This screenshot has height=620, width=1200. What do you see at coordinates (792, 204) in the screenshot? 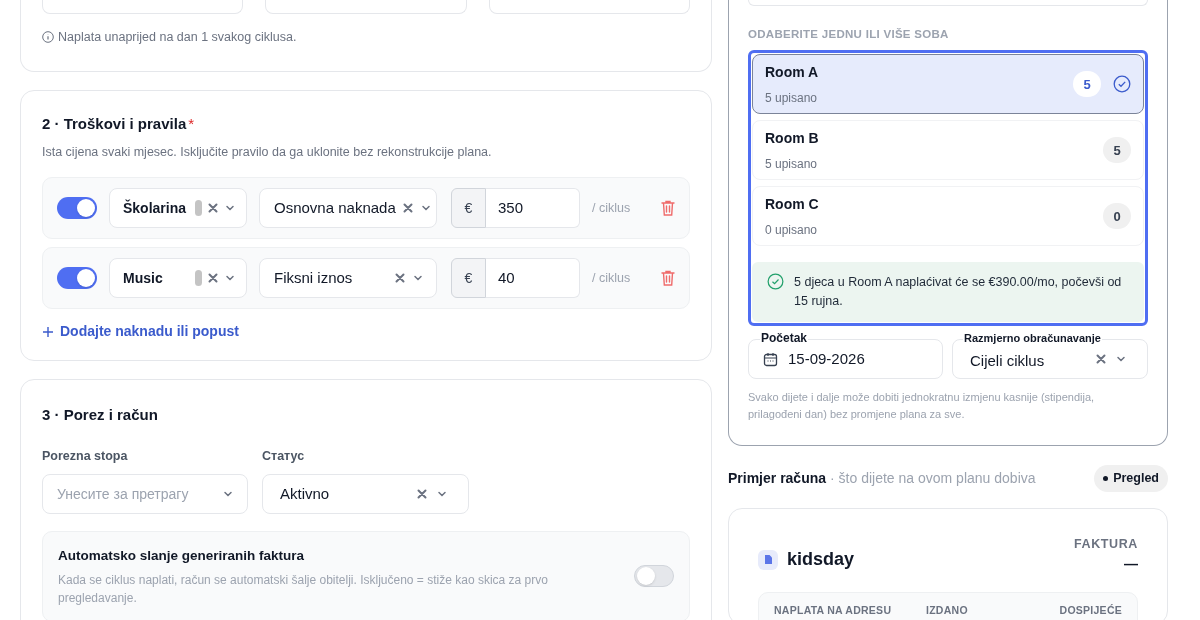
I see `room-name: Room C` at bounding box center [792, 204].